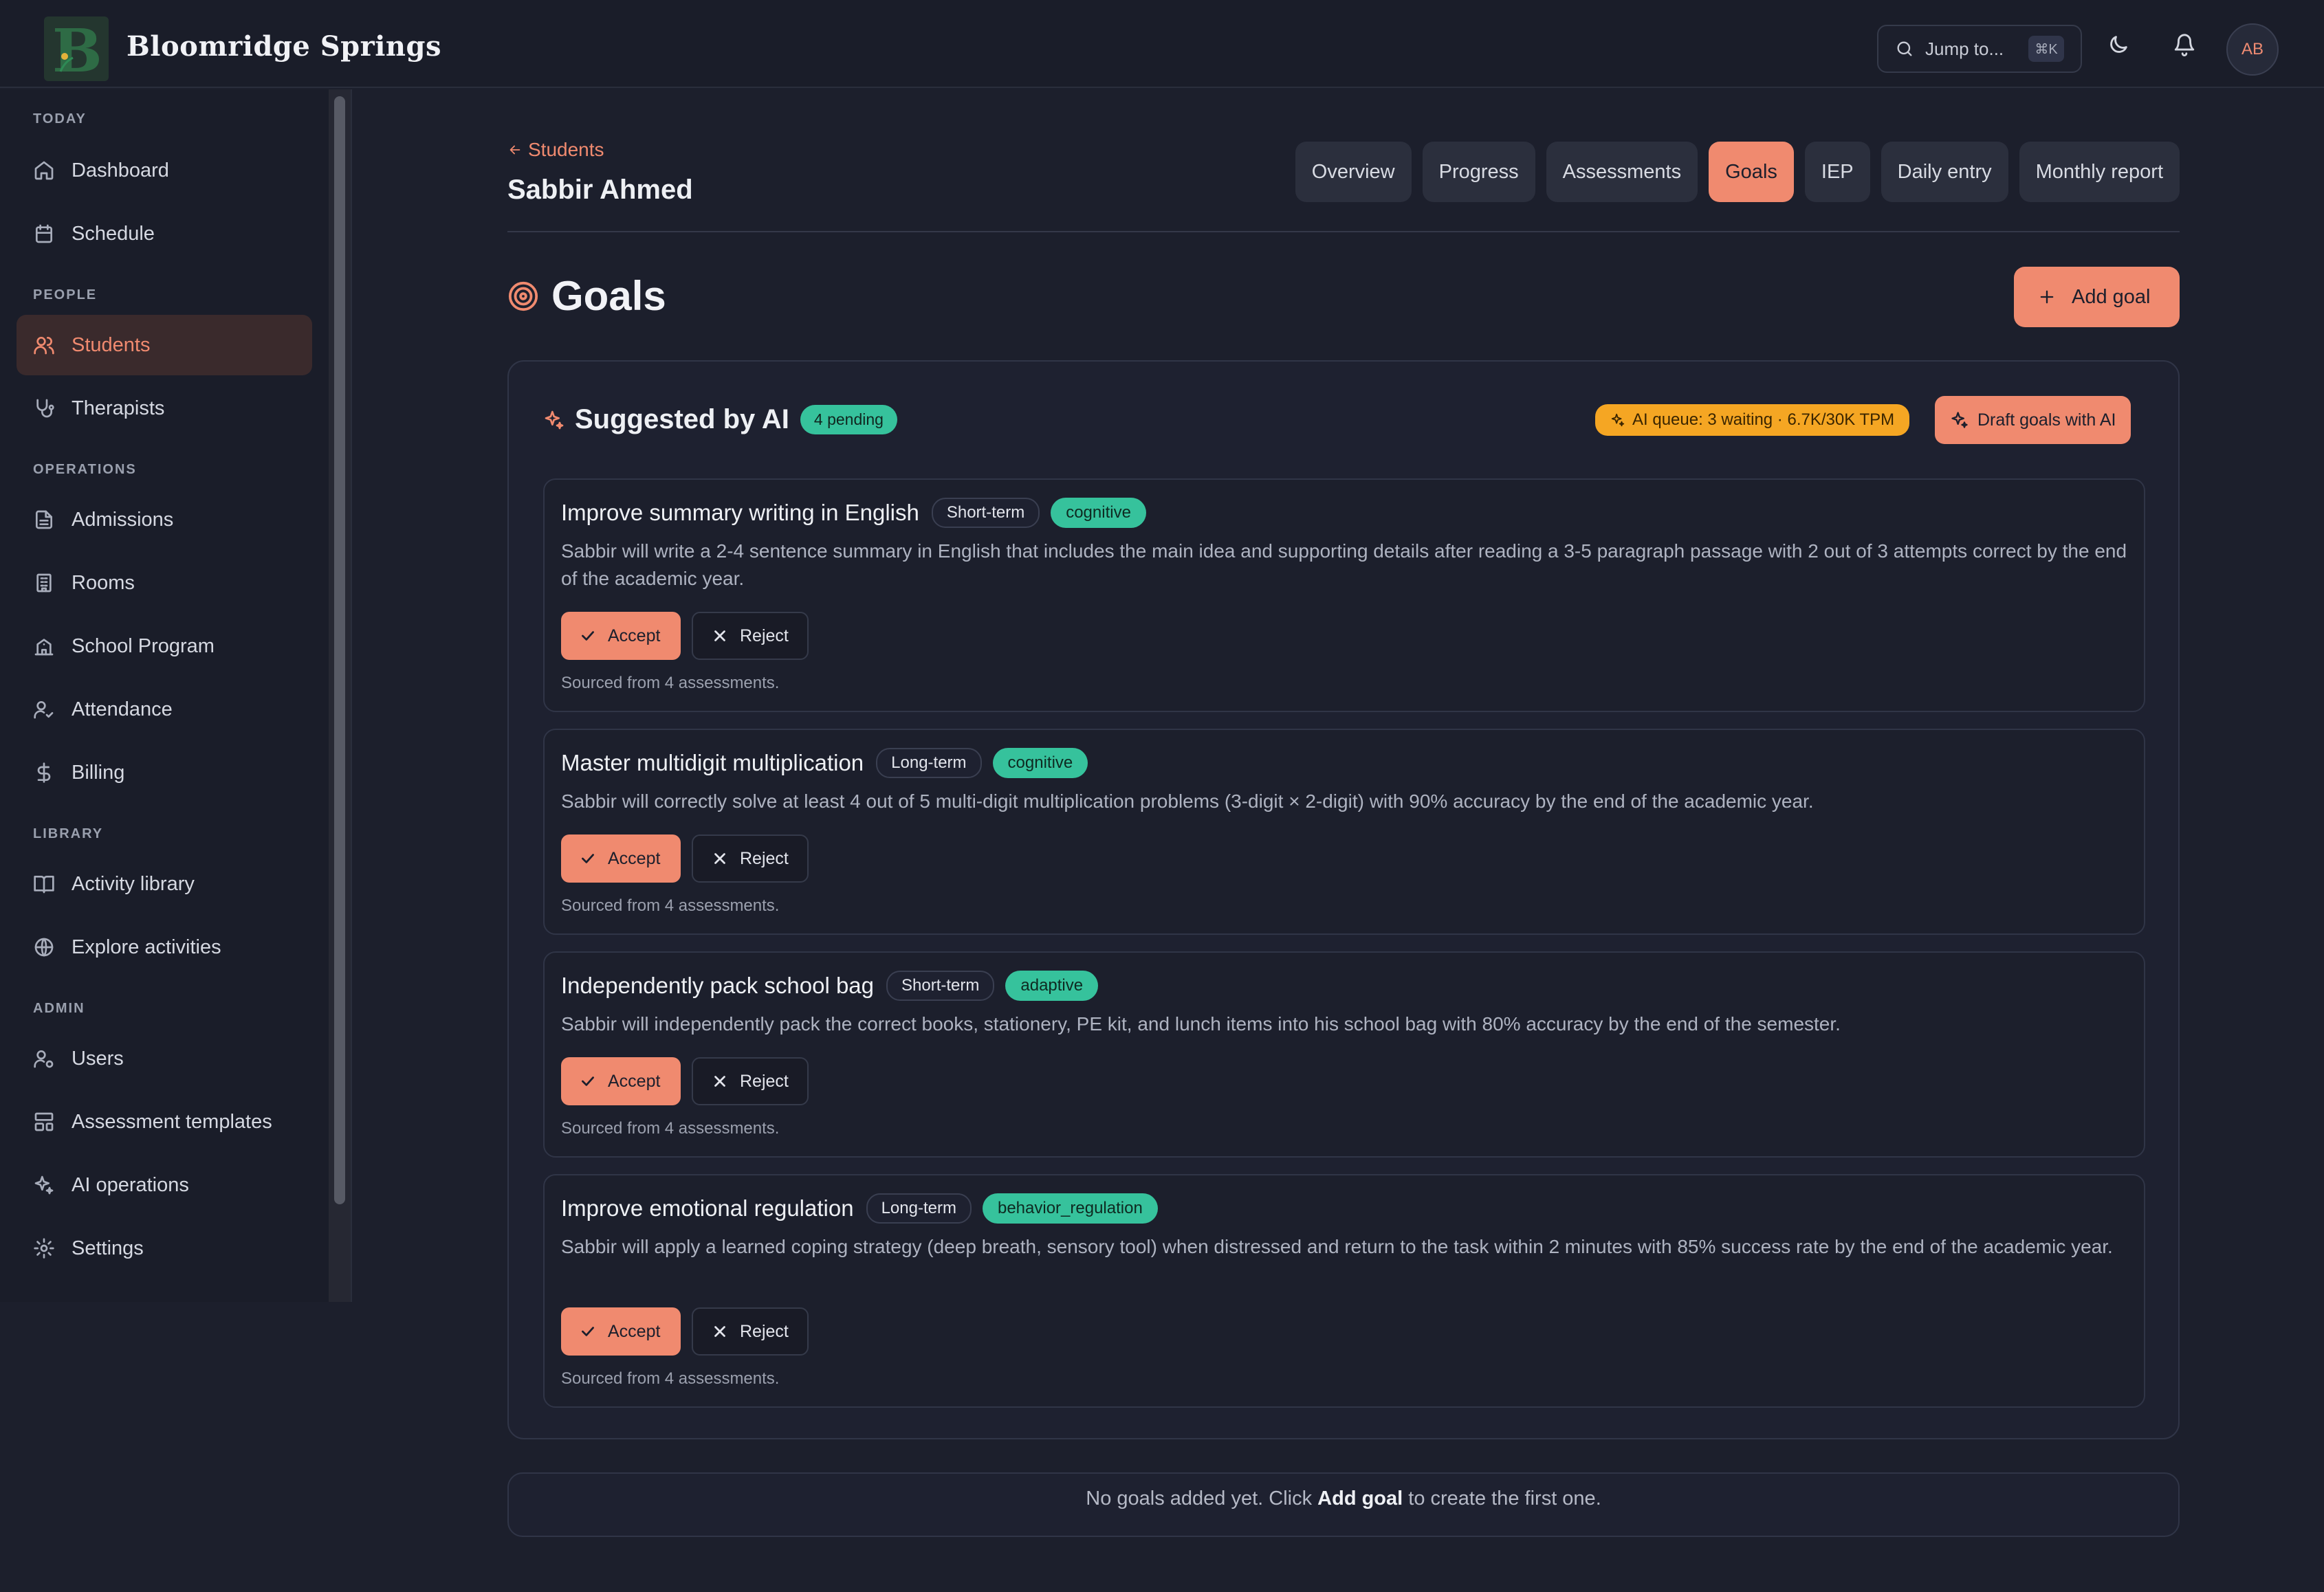 The width and height of the screenshot is (2324, 1592). What do you see at coordinates (1622, 172) in the screenshot?
I see `tab-assessments: Assessments` at bounding box center [1622, 172].